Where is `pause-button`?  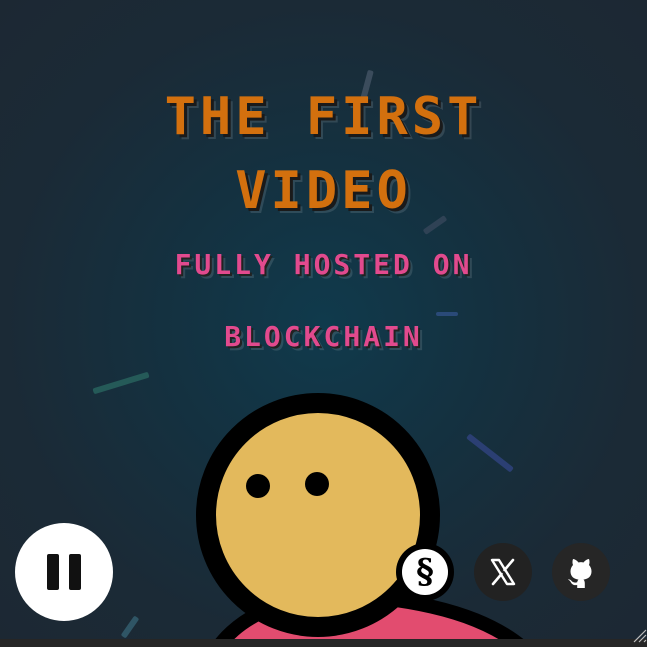 pause-button is located at coordinates (64, 572).